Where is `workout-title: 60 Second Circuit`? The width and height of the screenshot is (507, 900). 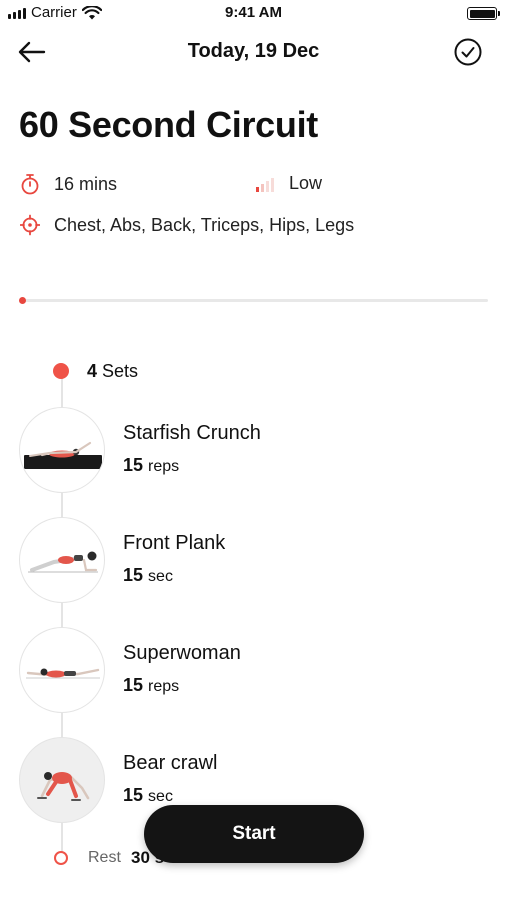
workout-title: 60 Second Circuit is located at coordinates (168, 124).